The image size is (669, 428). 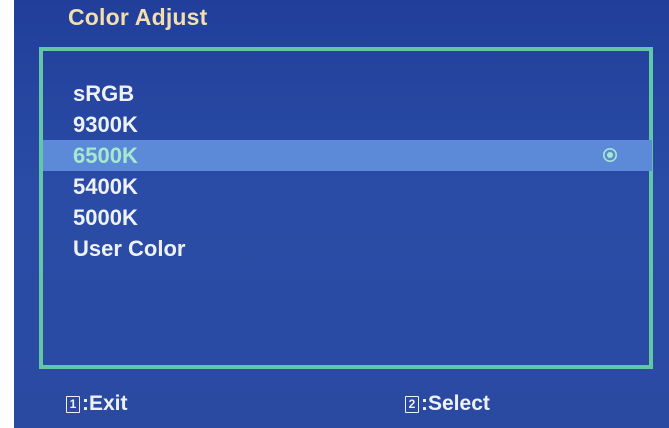 What do you see at coordinates (105, 124) in the screenshot?
I see `menu-item-label: 9300K` at bounding box center [105, 124].